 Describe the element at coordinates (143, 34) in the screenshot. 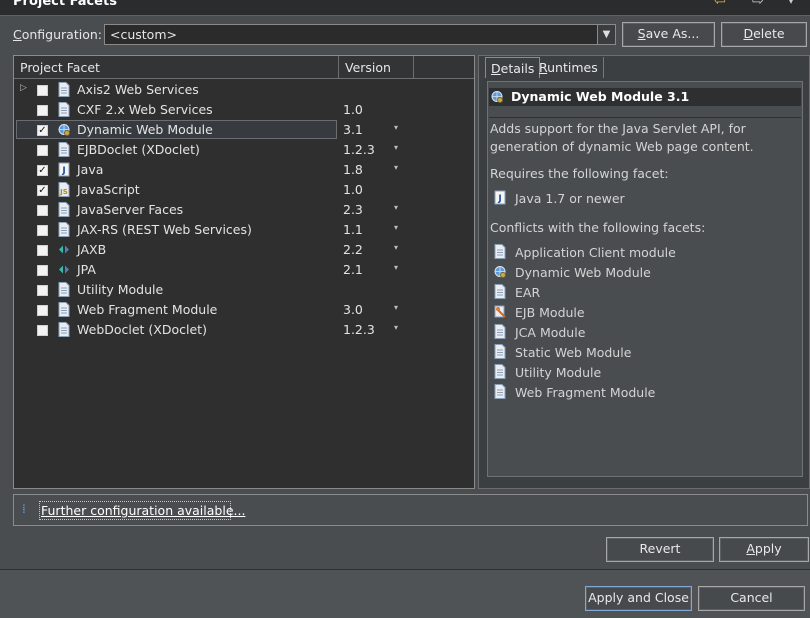

I see `configuration-value: <custom>` at that location.